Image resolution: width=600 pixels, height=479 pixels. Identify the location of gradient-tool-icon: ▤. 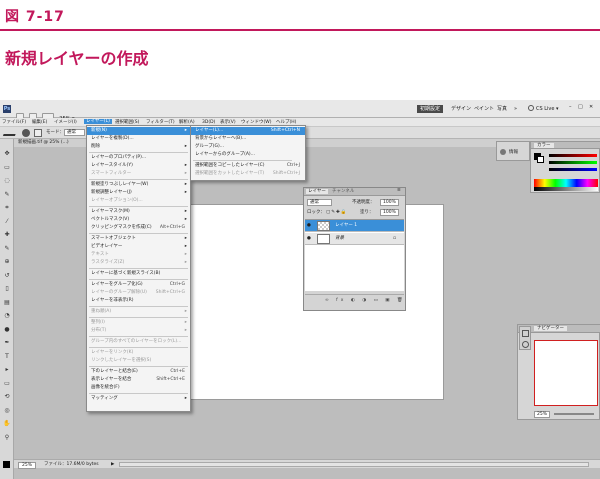
(7, 303).